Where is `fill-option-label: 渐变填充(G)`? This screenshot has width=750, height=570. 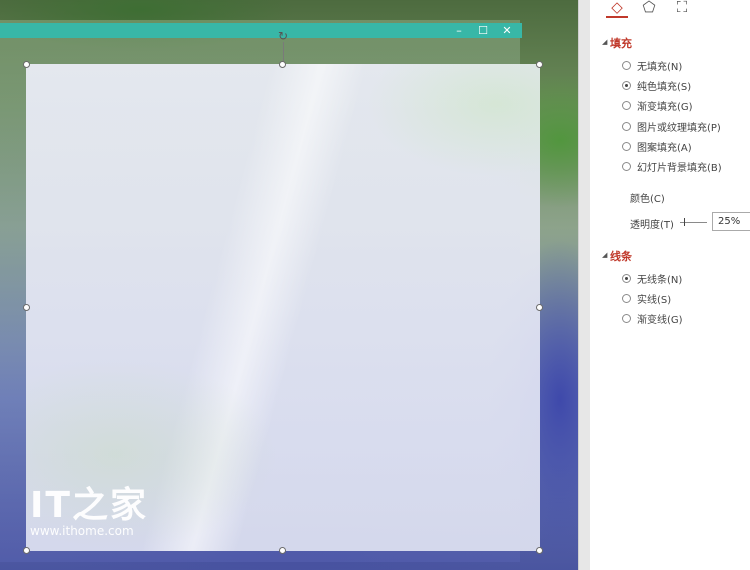
fill-option-label: 渐变填充(G) is located at coordinates (665, 107).